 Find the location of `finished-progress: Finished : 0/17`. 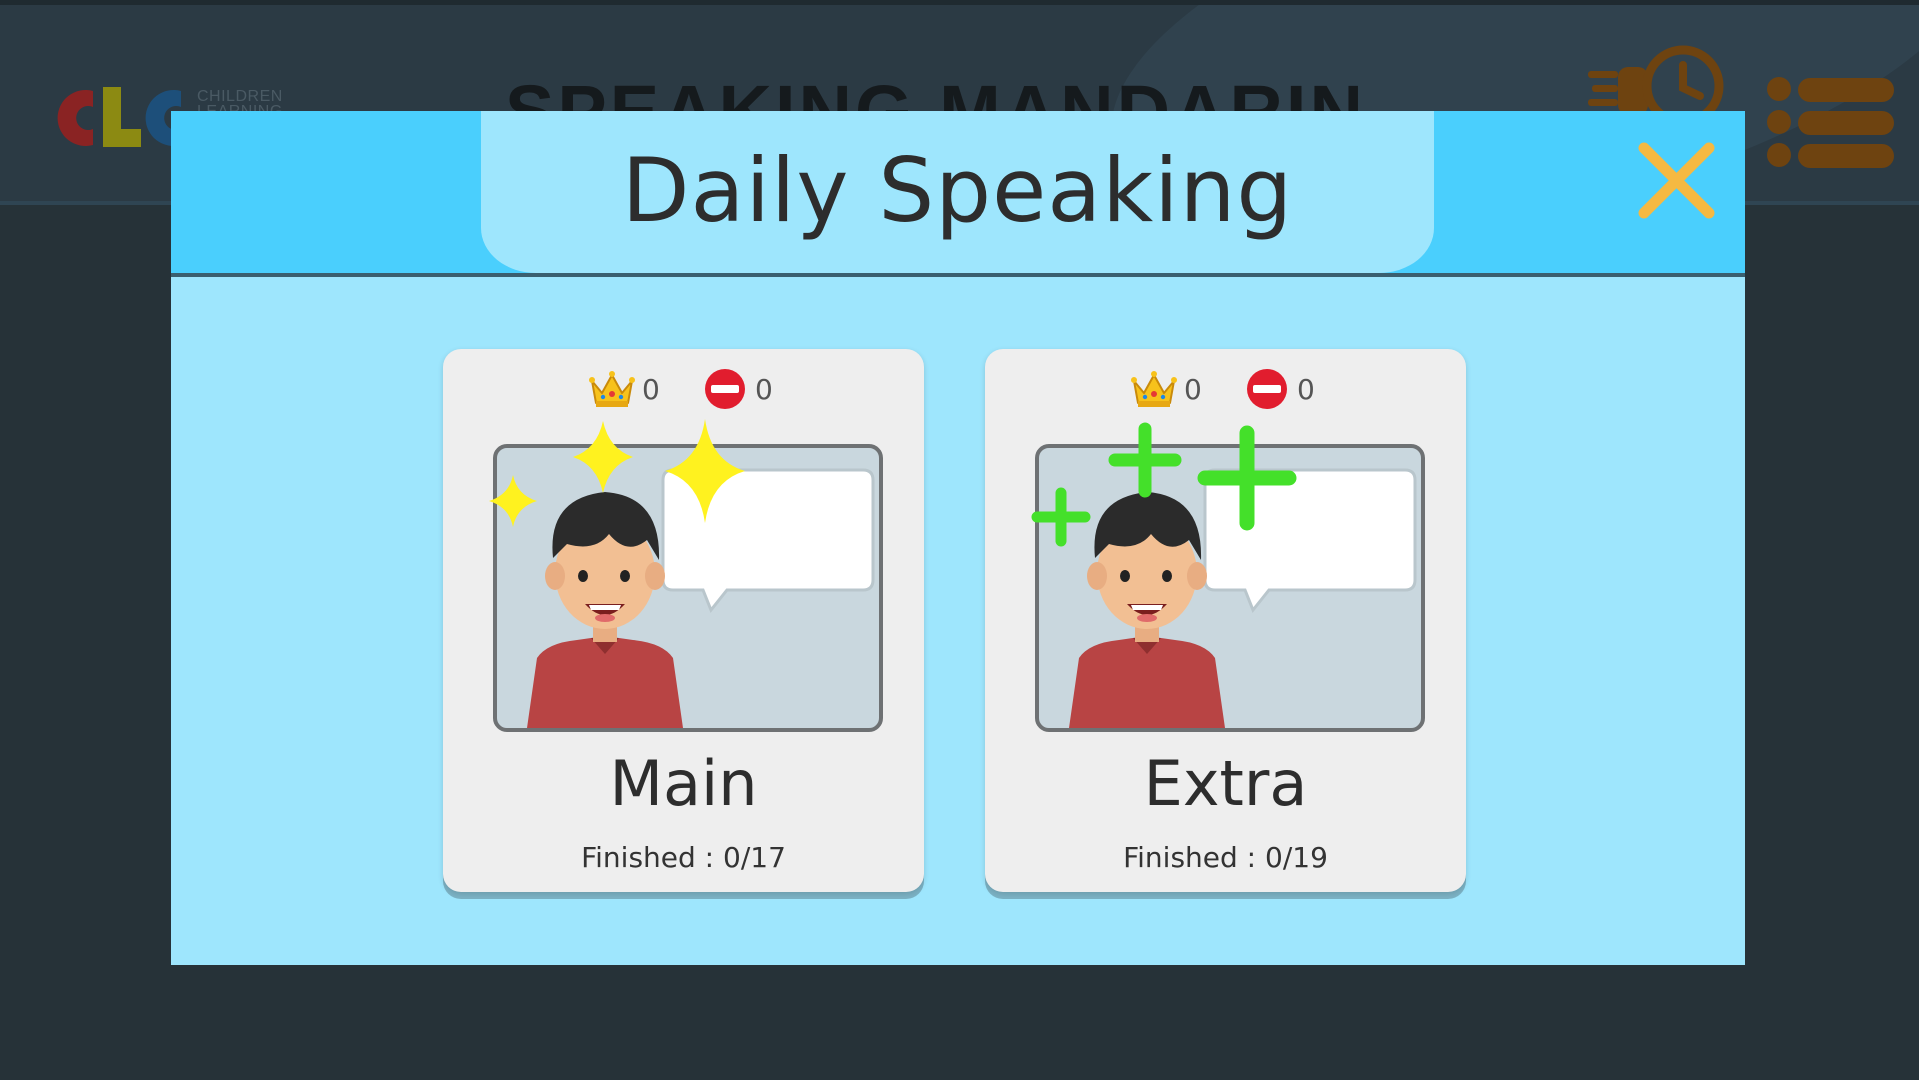

finished-progress: Finished : 0/17 is located at coordinates (683, 857).